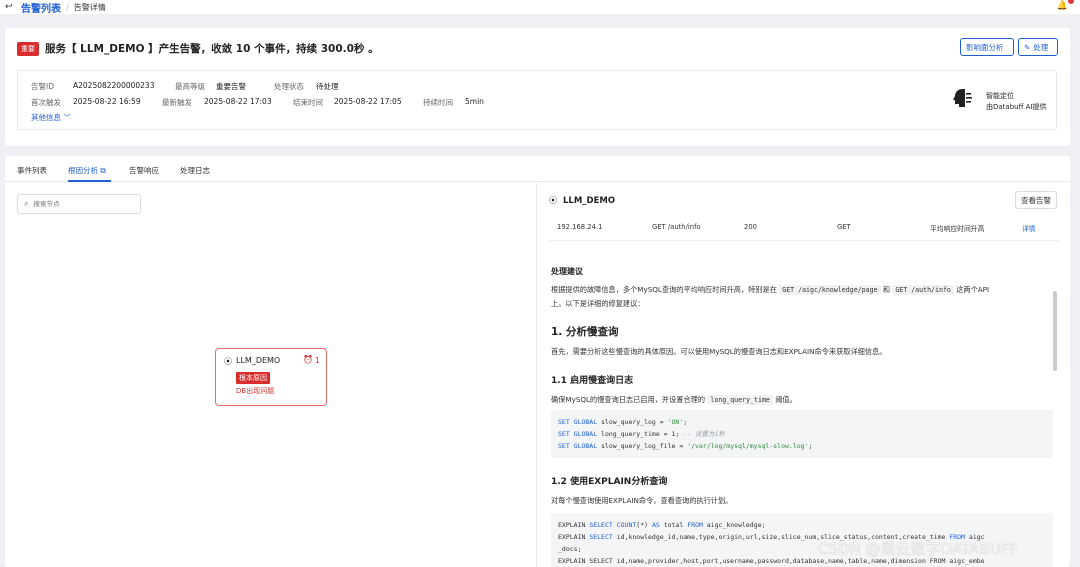 Image resolution: width=1080 pixels, height=567 pixels. What do you see at coordinates (258, 360) in the screenshot?
I see `node-name: LLM_DEMO` at bounding box center [258, 360].